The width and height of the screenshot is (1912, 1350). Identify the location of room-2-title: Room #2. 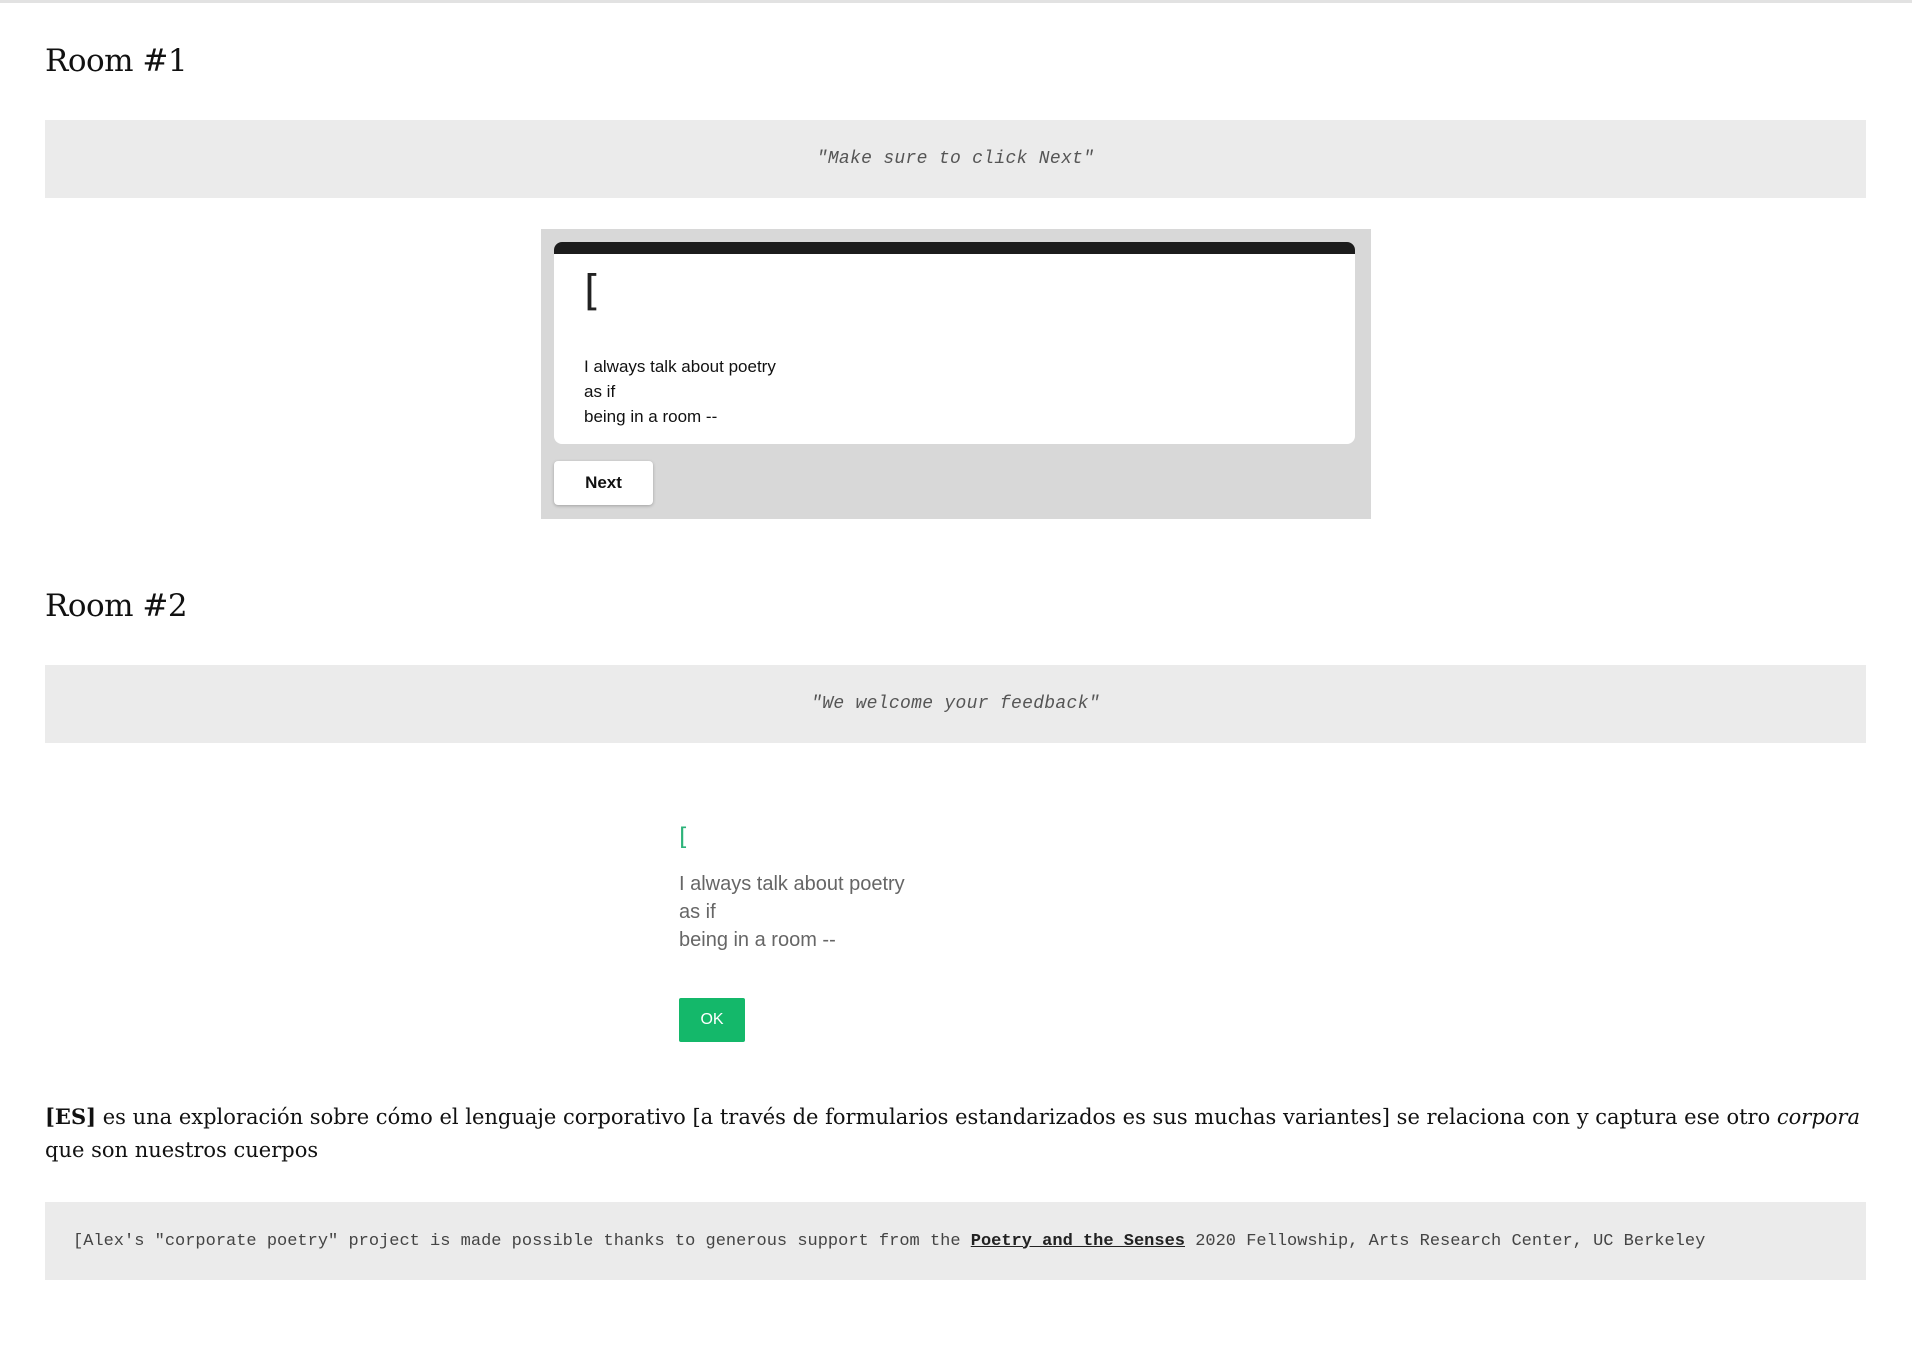
(116, 606).